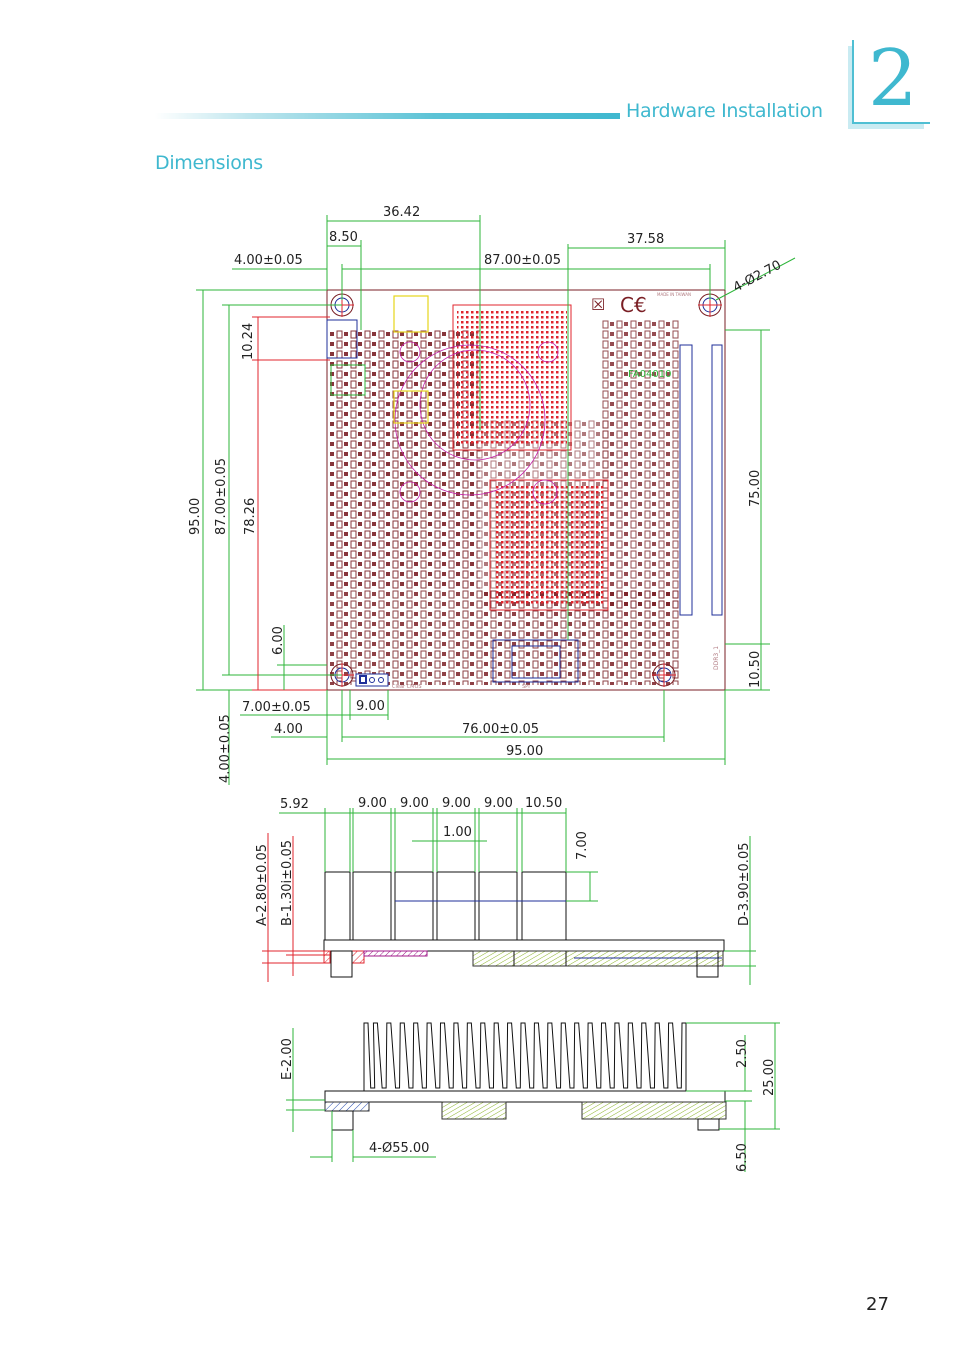 The image size is (954, 1354). I want to click on svg-text: 4-Ø2.70, so click(757, 277).